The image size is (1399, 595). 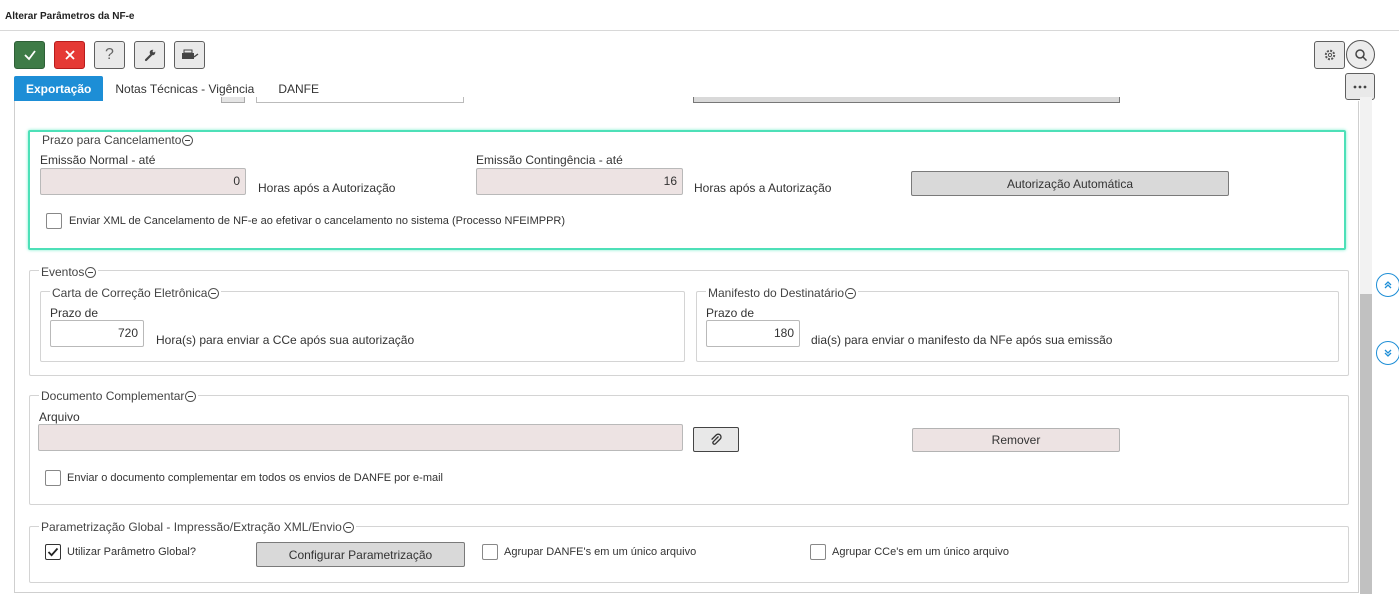 What do you see at coordinates (97, 333) in the screenshot?
I see `cce-prazo-input: 720` at bounding box center [97, 333].